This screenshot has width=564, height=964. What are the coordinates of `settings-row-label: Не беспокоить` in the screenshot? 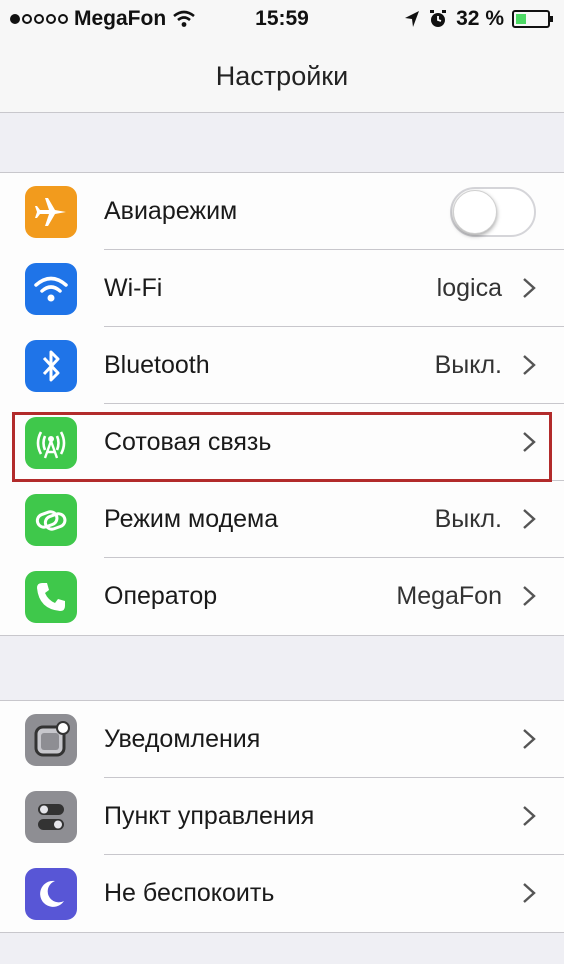 It's located at (189, 893).